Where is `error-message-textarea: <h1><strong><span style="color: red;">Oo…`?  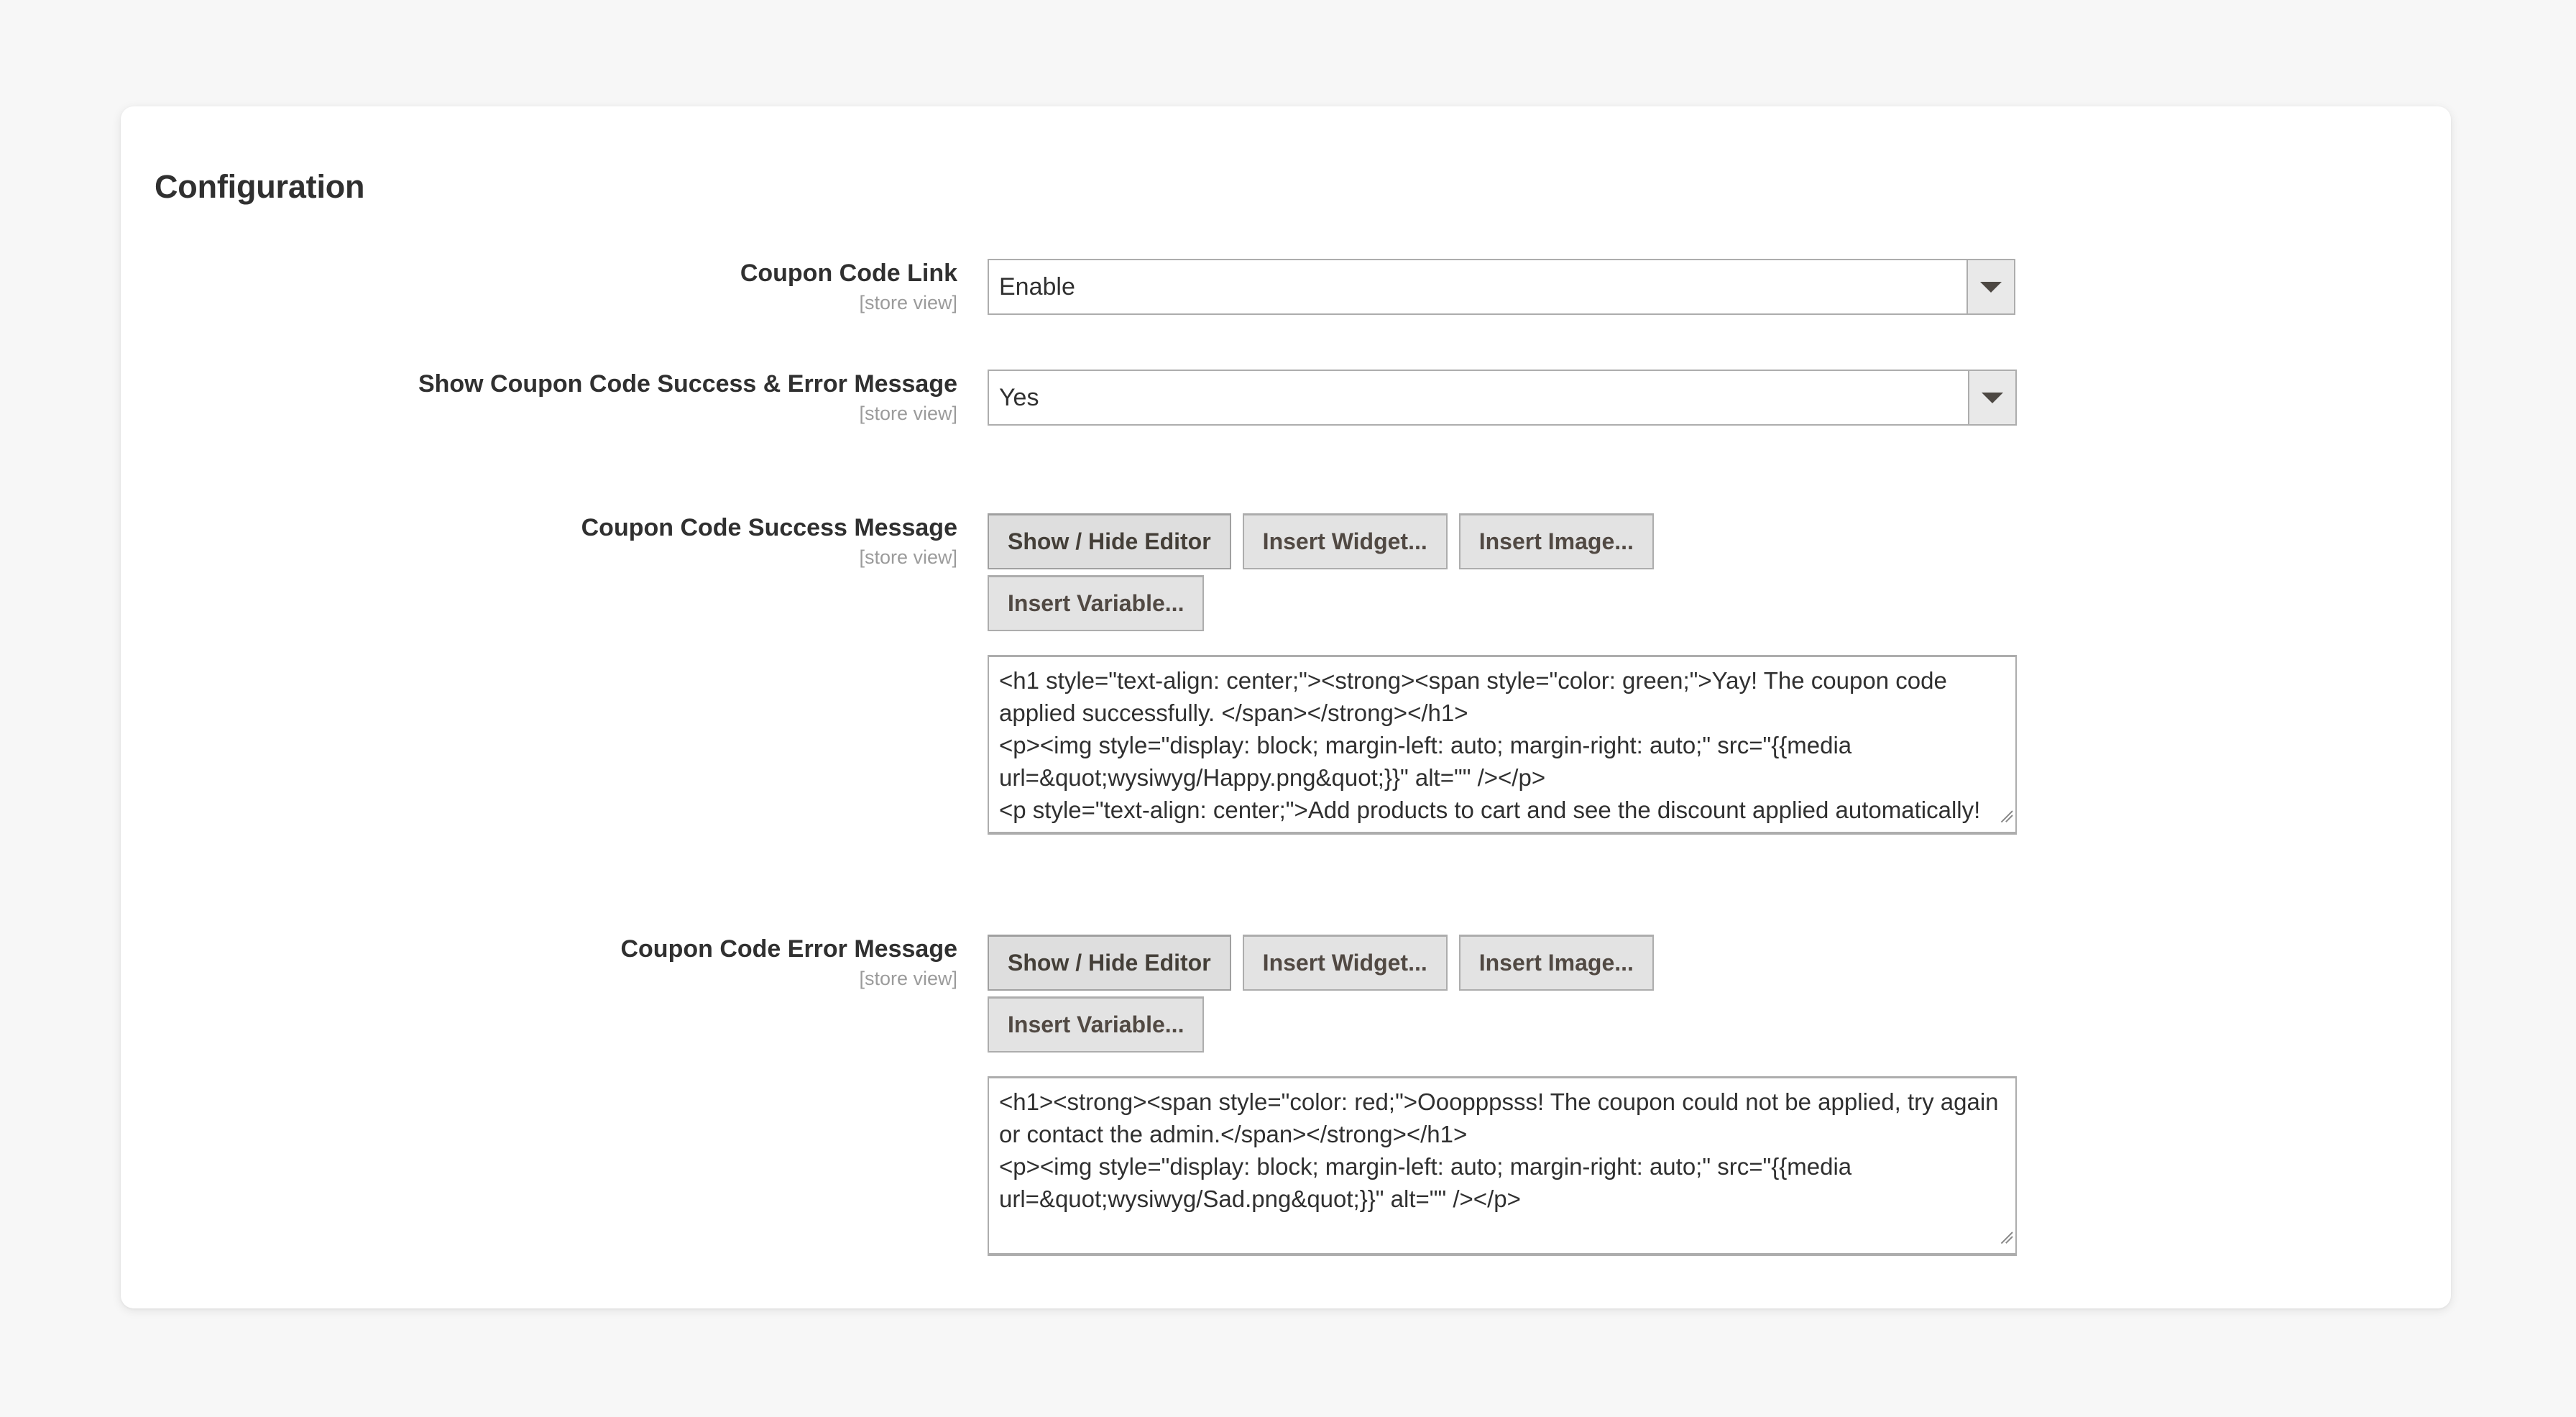 error-message-textarea: <h1><strong><span style="color: red;">Oo… is located at coordinates (1502, 1166).